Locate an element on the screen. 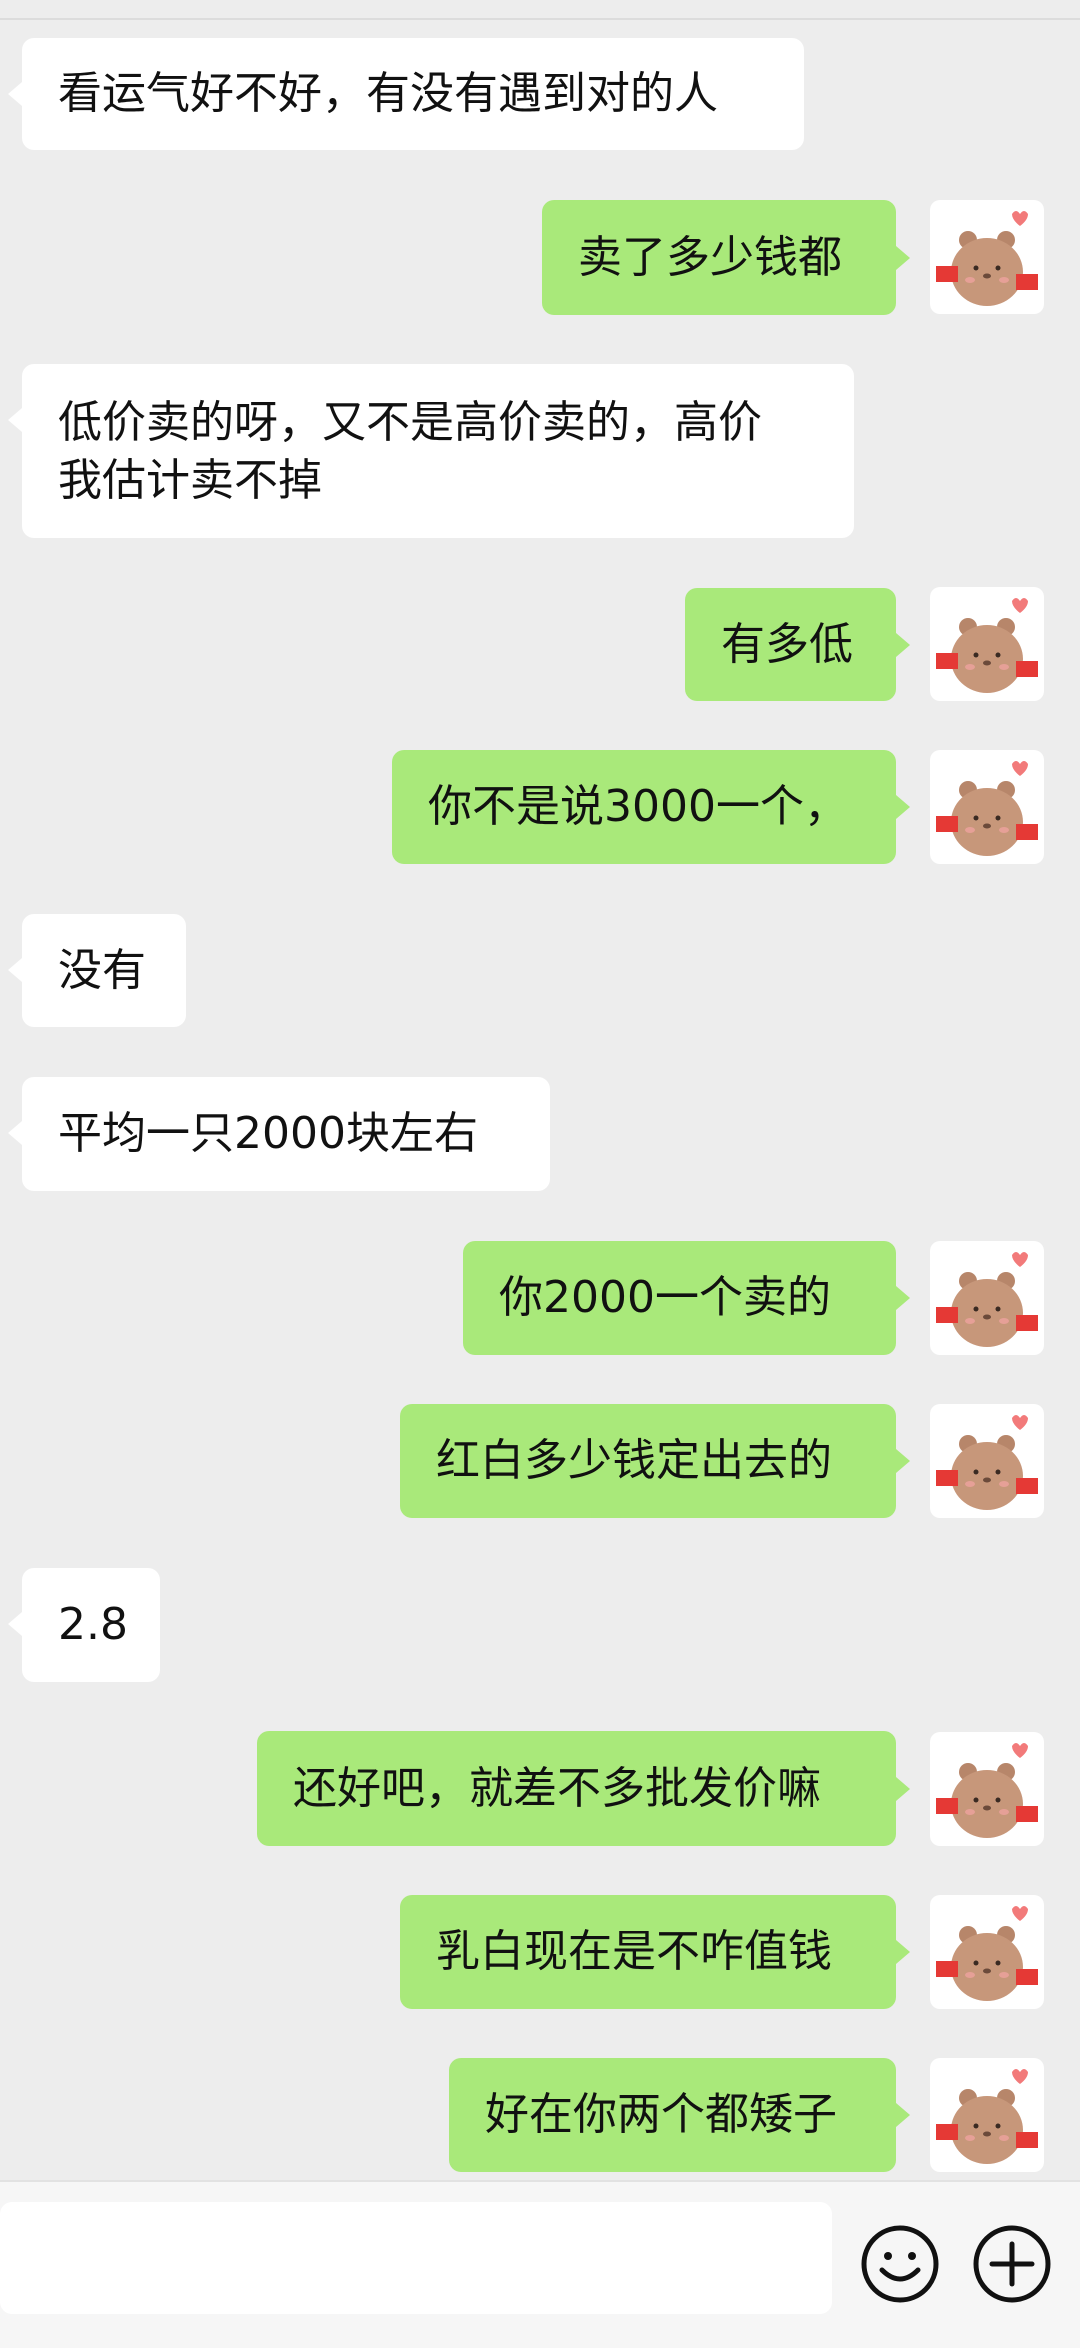 The image size is (1080, 2348). message-bubble: 还好吧，就差不多批发价嘛 is located at coordinates (576, 1788).